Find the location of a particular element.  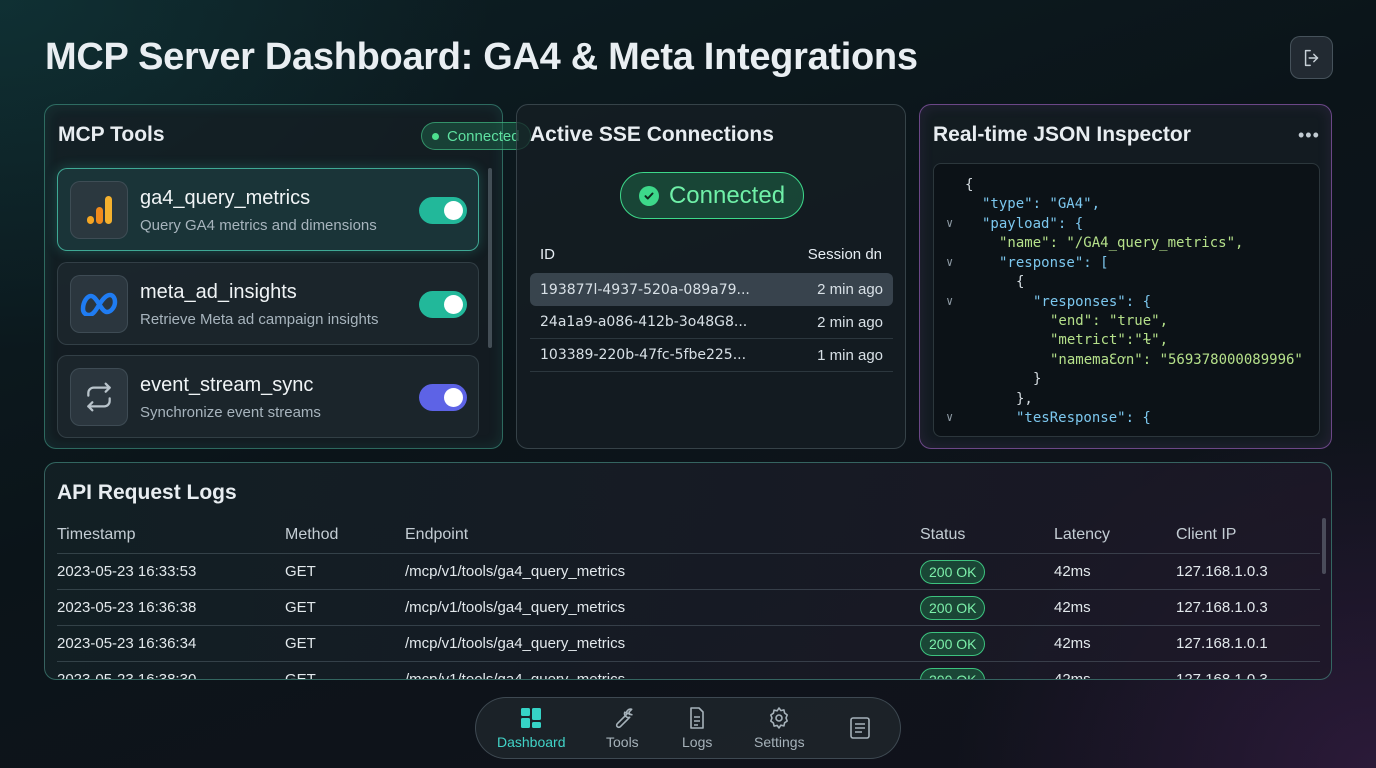

json-code: "responses": { is located at coordinates (1092, 302).